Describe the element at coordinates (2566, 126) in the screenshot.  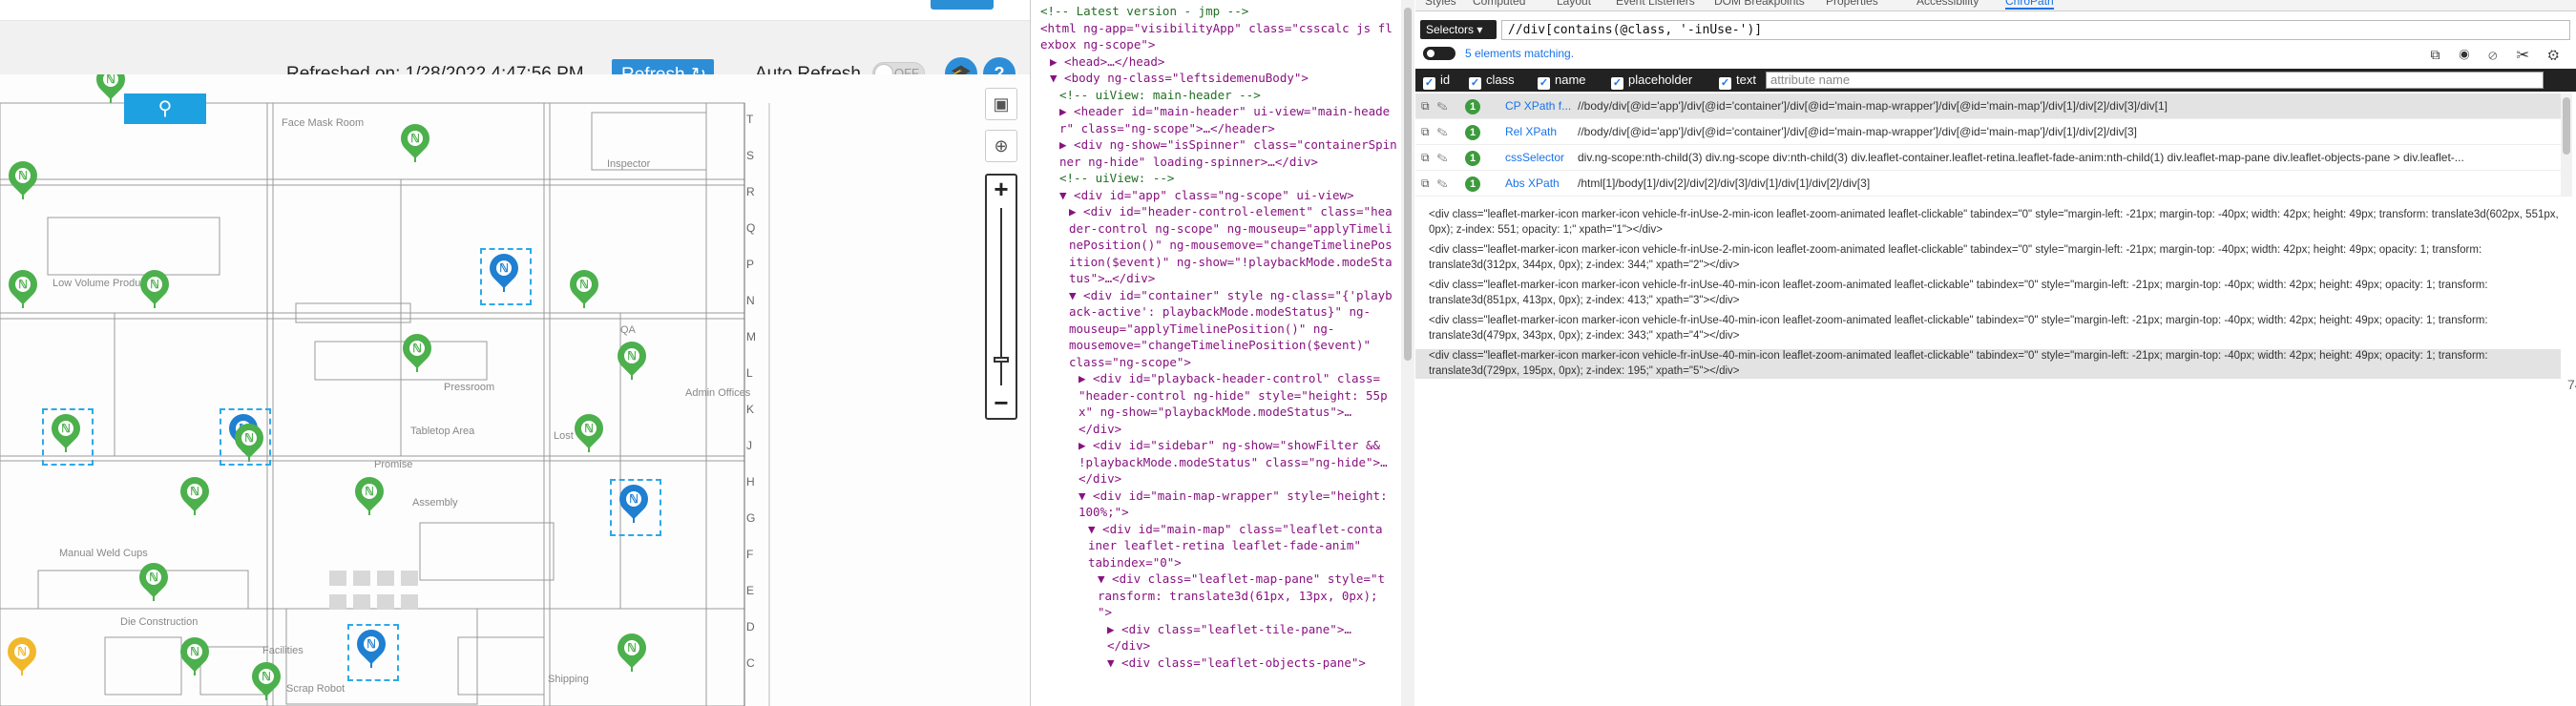
I see `scrollbar-thumb` at that location.